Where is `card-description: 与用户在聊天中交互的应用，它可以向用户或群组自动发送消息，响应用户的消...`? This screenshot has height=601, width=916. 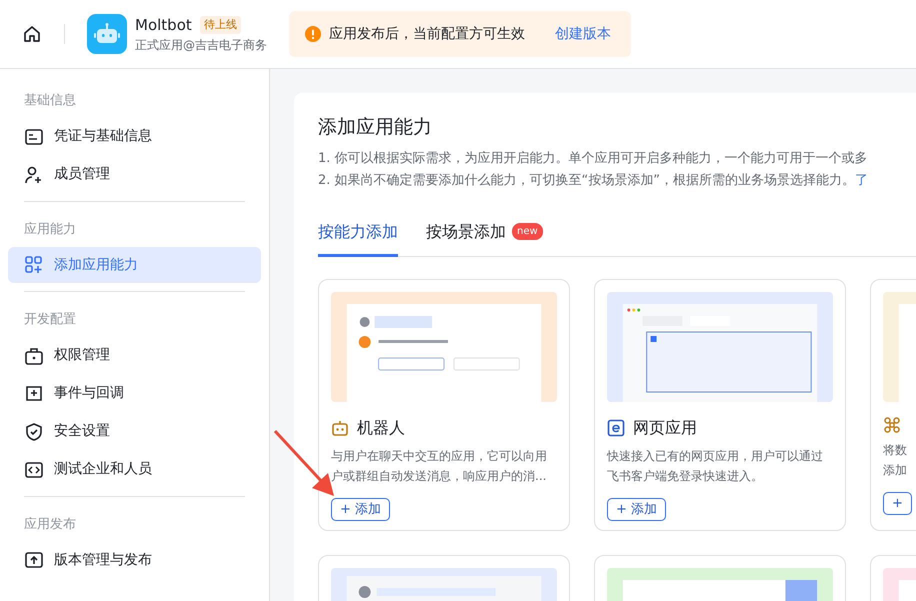
card-description: 与用户在聊天中交互的应用，它可以向用户或群组自动发送消息，响应用户的消... is located at coordinates (439, 466).